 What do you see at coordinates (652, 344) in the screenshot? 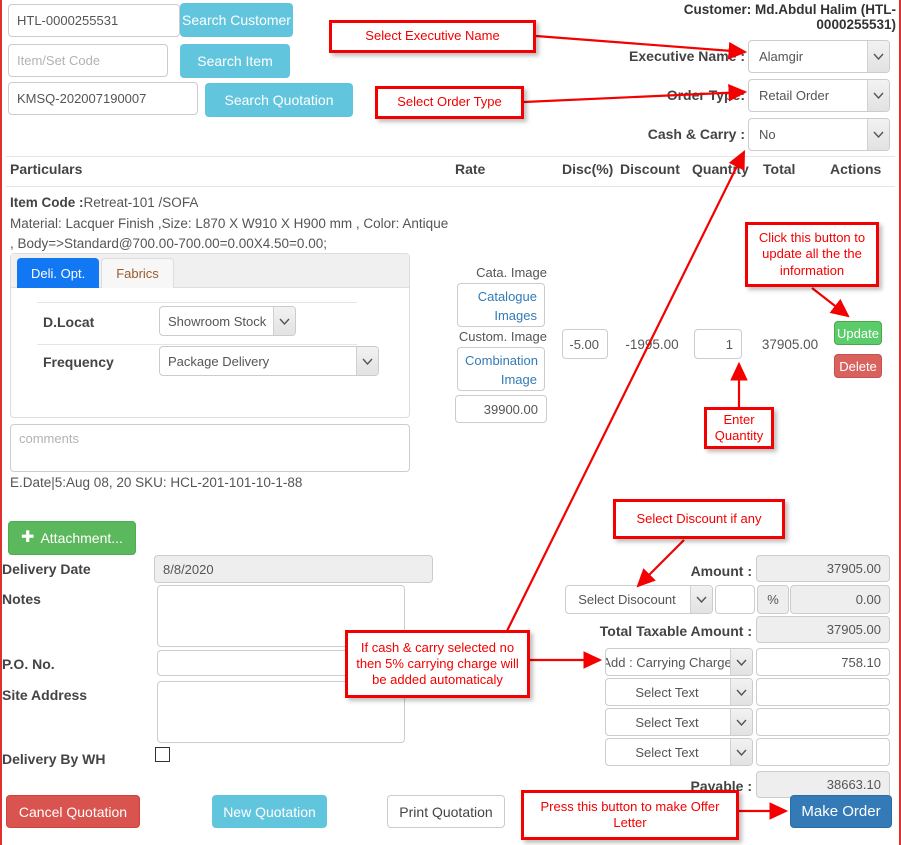
I see `discount-value: -1995.00` at bounding box center [652, 344].